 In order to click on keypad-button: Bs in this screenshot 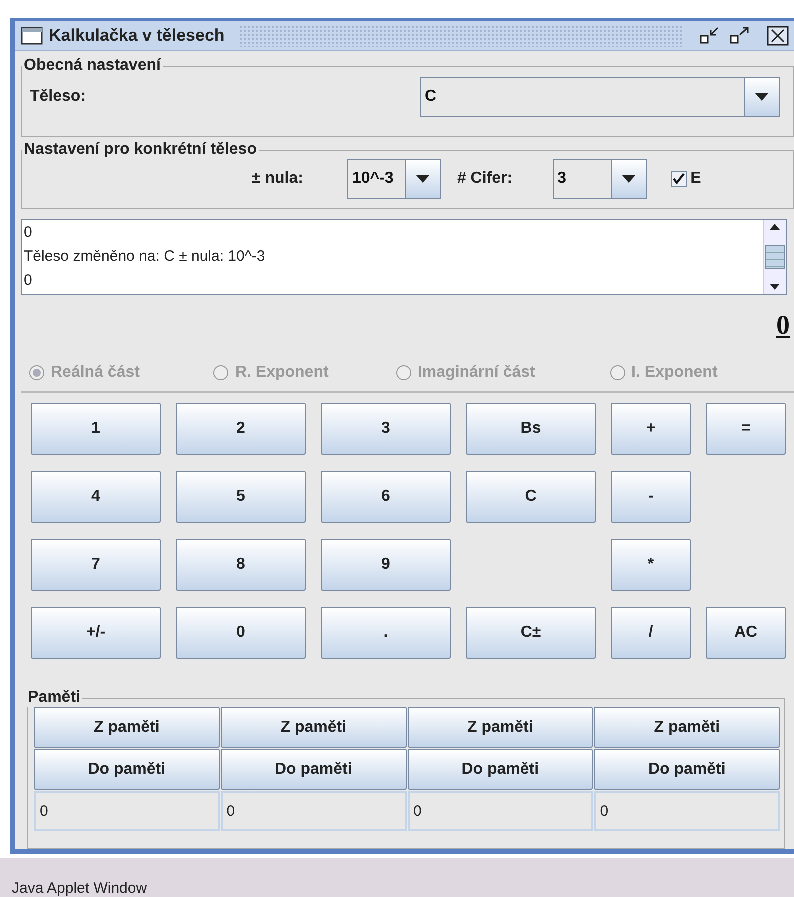, I will do `click(531, 429)`.